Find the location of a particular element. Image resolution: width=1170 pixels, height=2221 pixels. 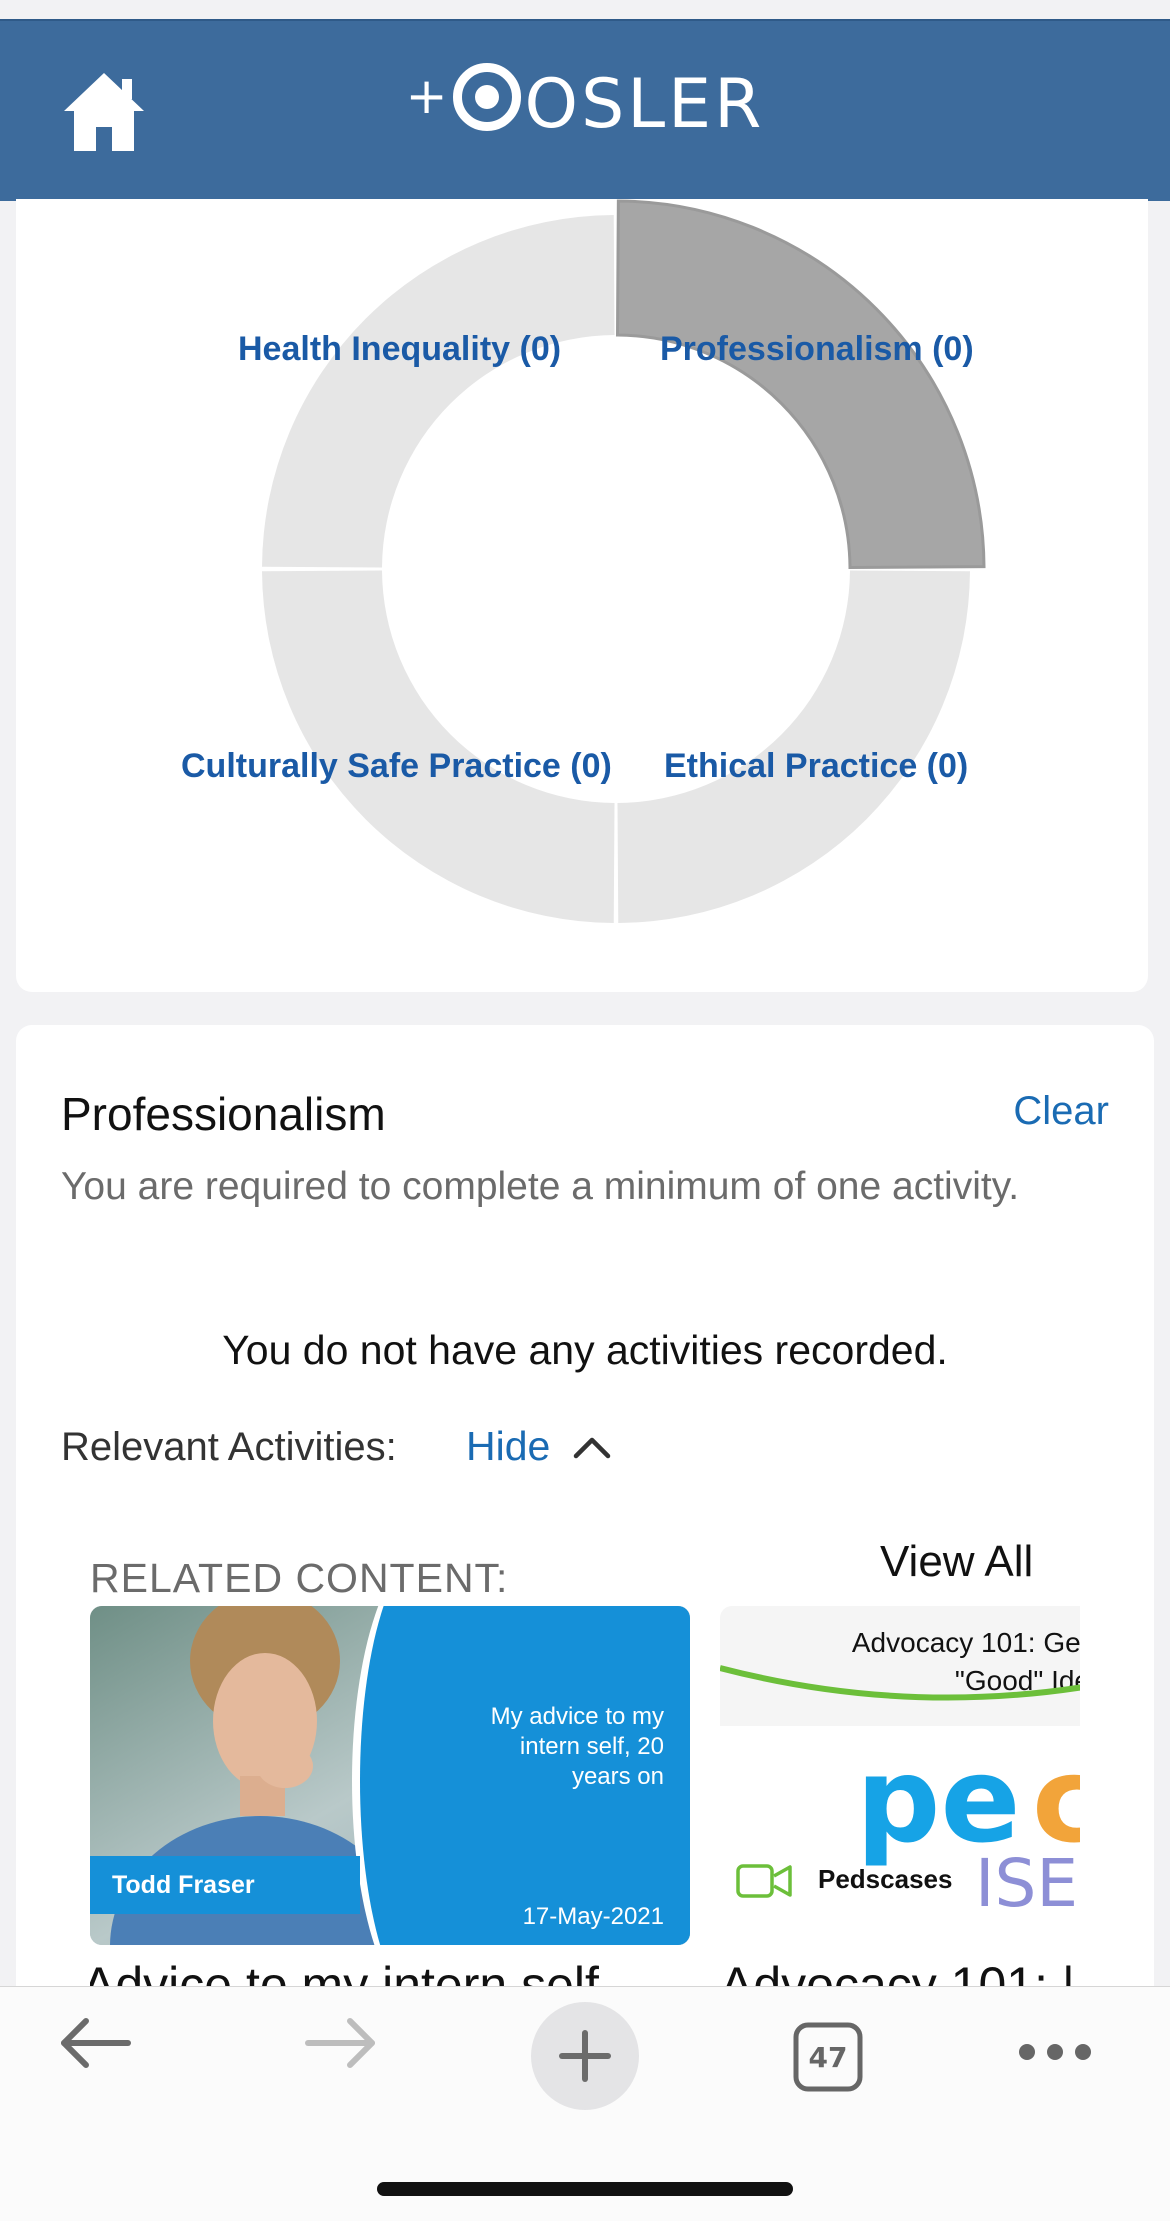

forward-arrow-icon is located at coordinates (340, 2043).